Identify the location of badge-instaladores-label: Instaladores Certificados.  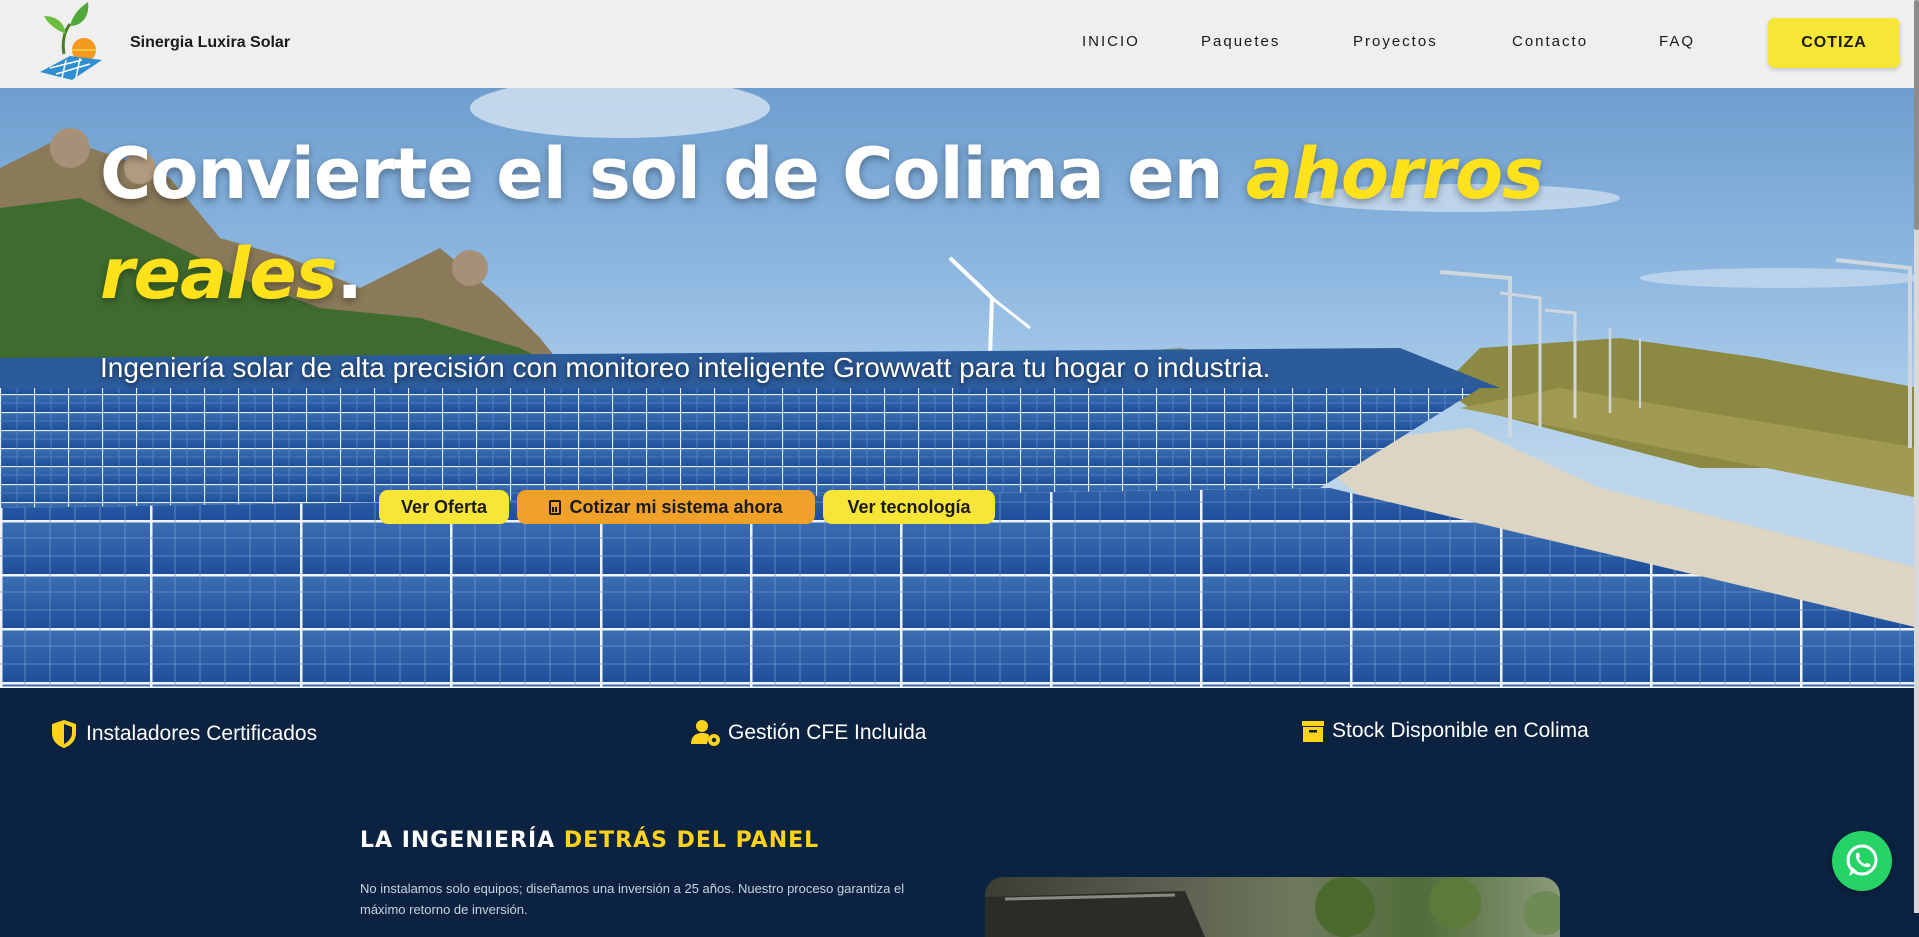
(202, 733).